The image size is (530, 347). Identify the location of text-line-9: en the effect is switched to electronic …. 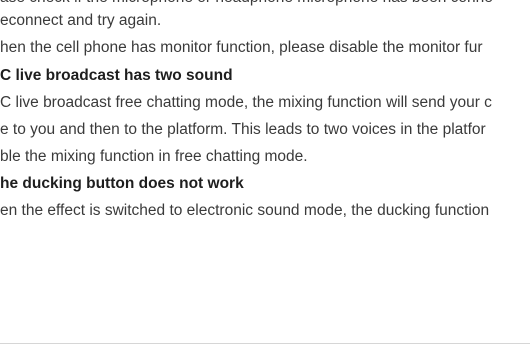
(245, 210).